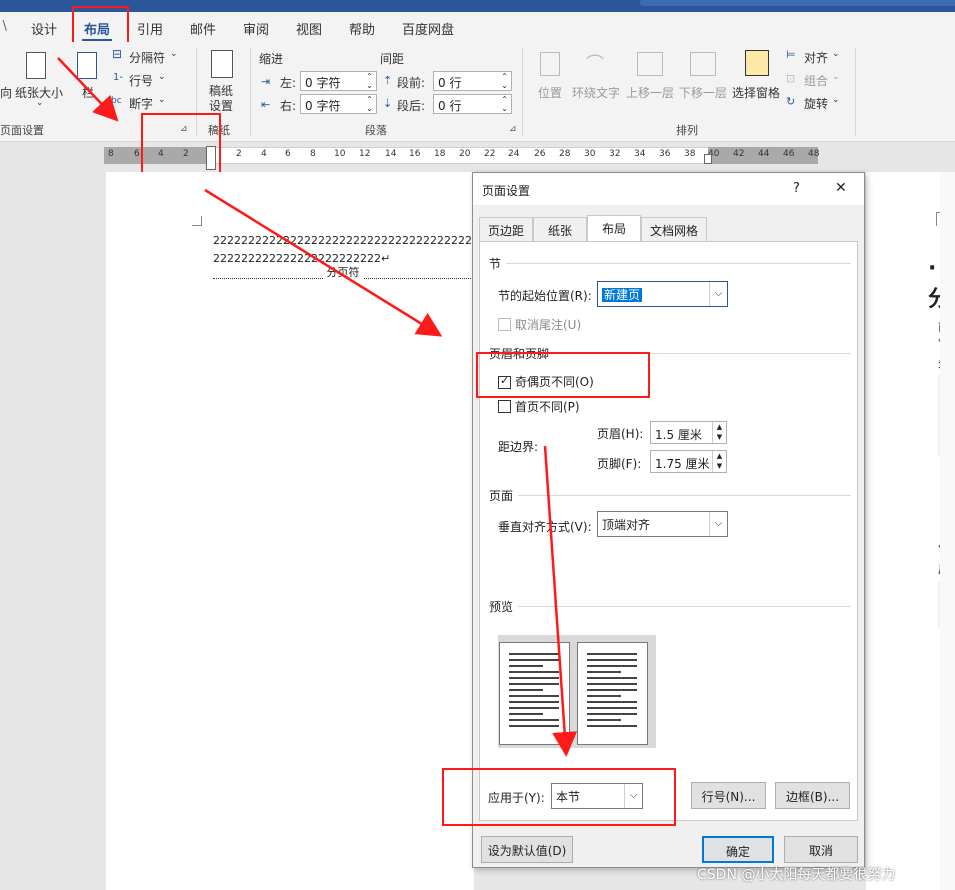 This screenshot has height=890, width=955. I want to click on arrow-odd-even-to-apply, so click(560, 601).